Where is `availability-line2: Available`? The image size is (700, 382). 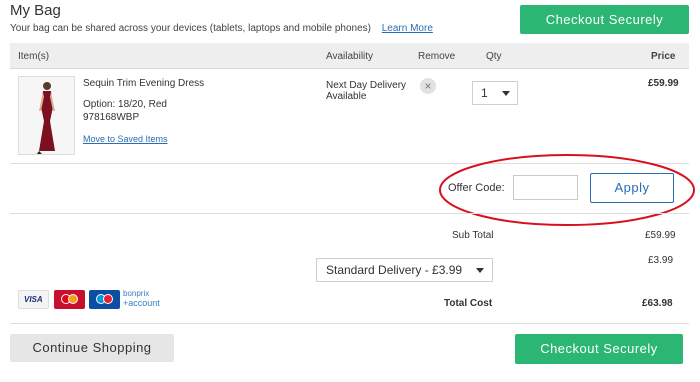 availability-line2: Available is located at coordinates (346, 96).